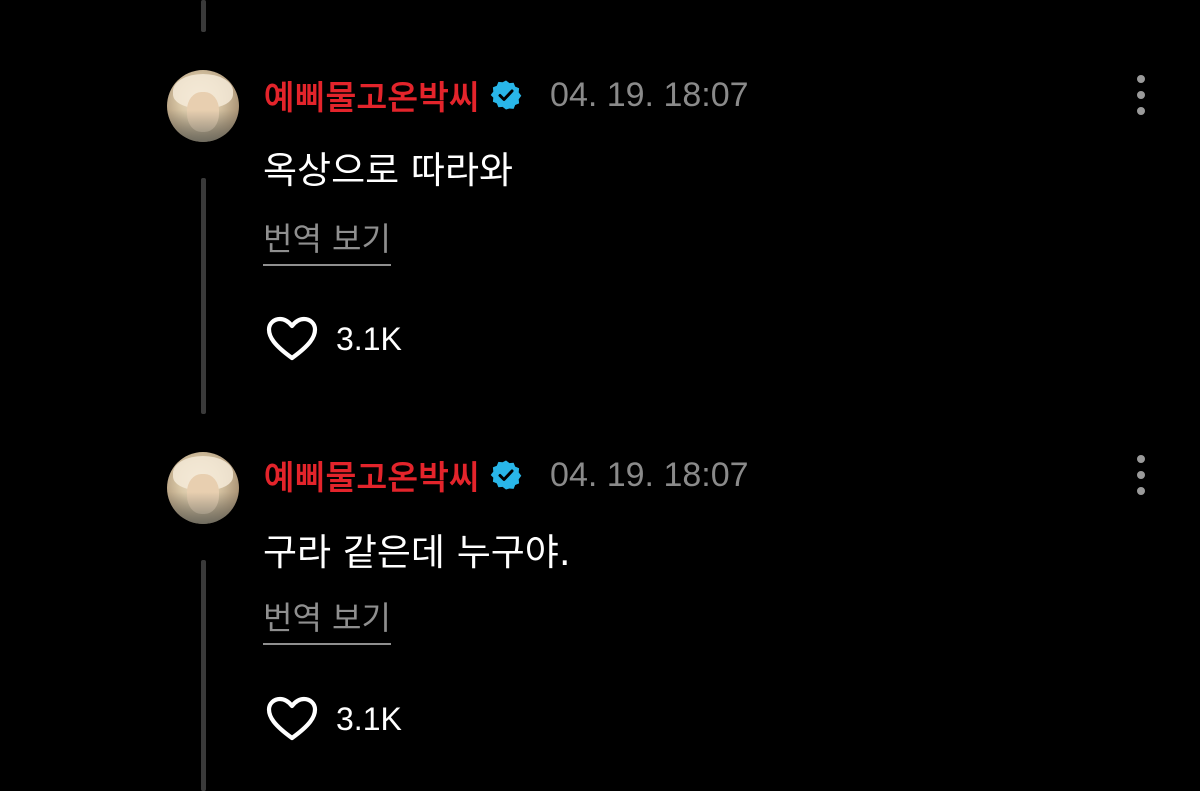  Describe the element at coordinates (388, 170) in the screenshot. I see `comment-text: 옥상으로 따라와` at that location.